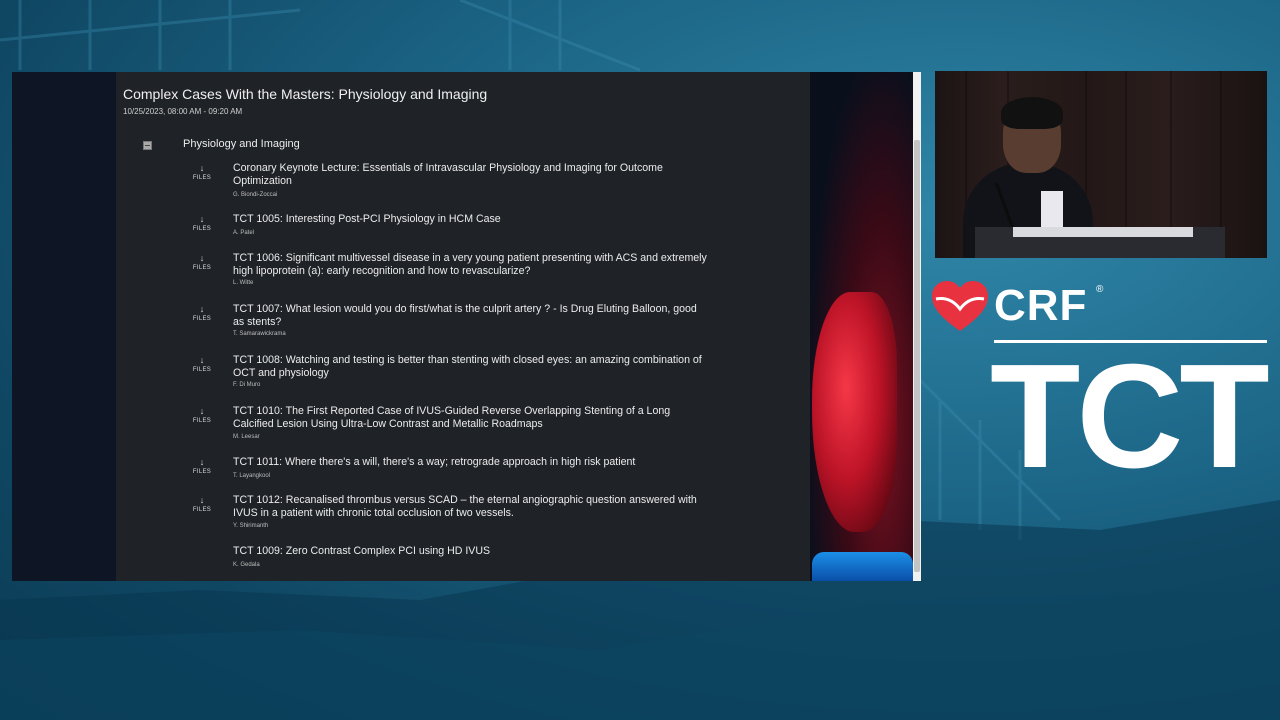  I want to click on agenda-item-author: K. Gedala, so click(246, 565).